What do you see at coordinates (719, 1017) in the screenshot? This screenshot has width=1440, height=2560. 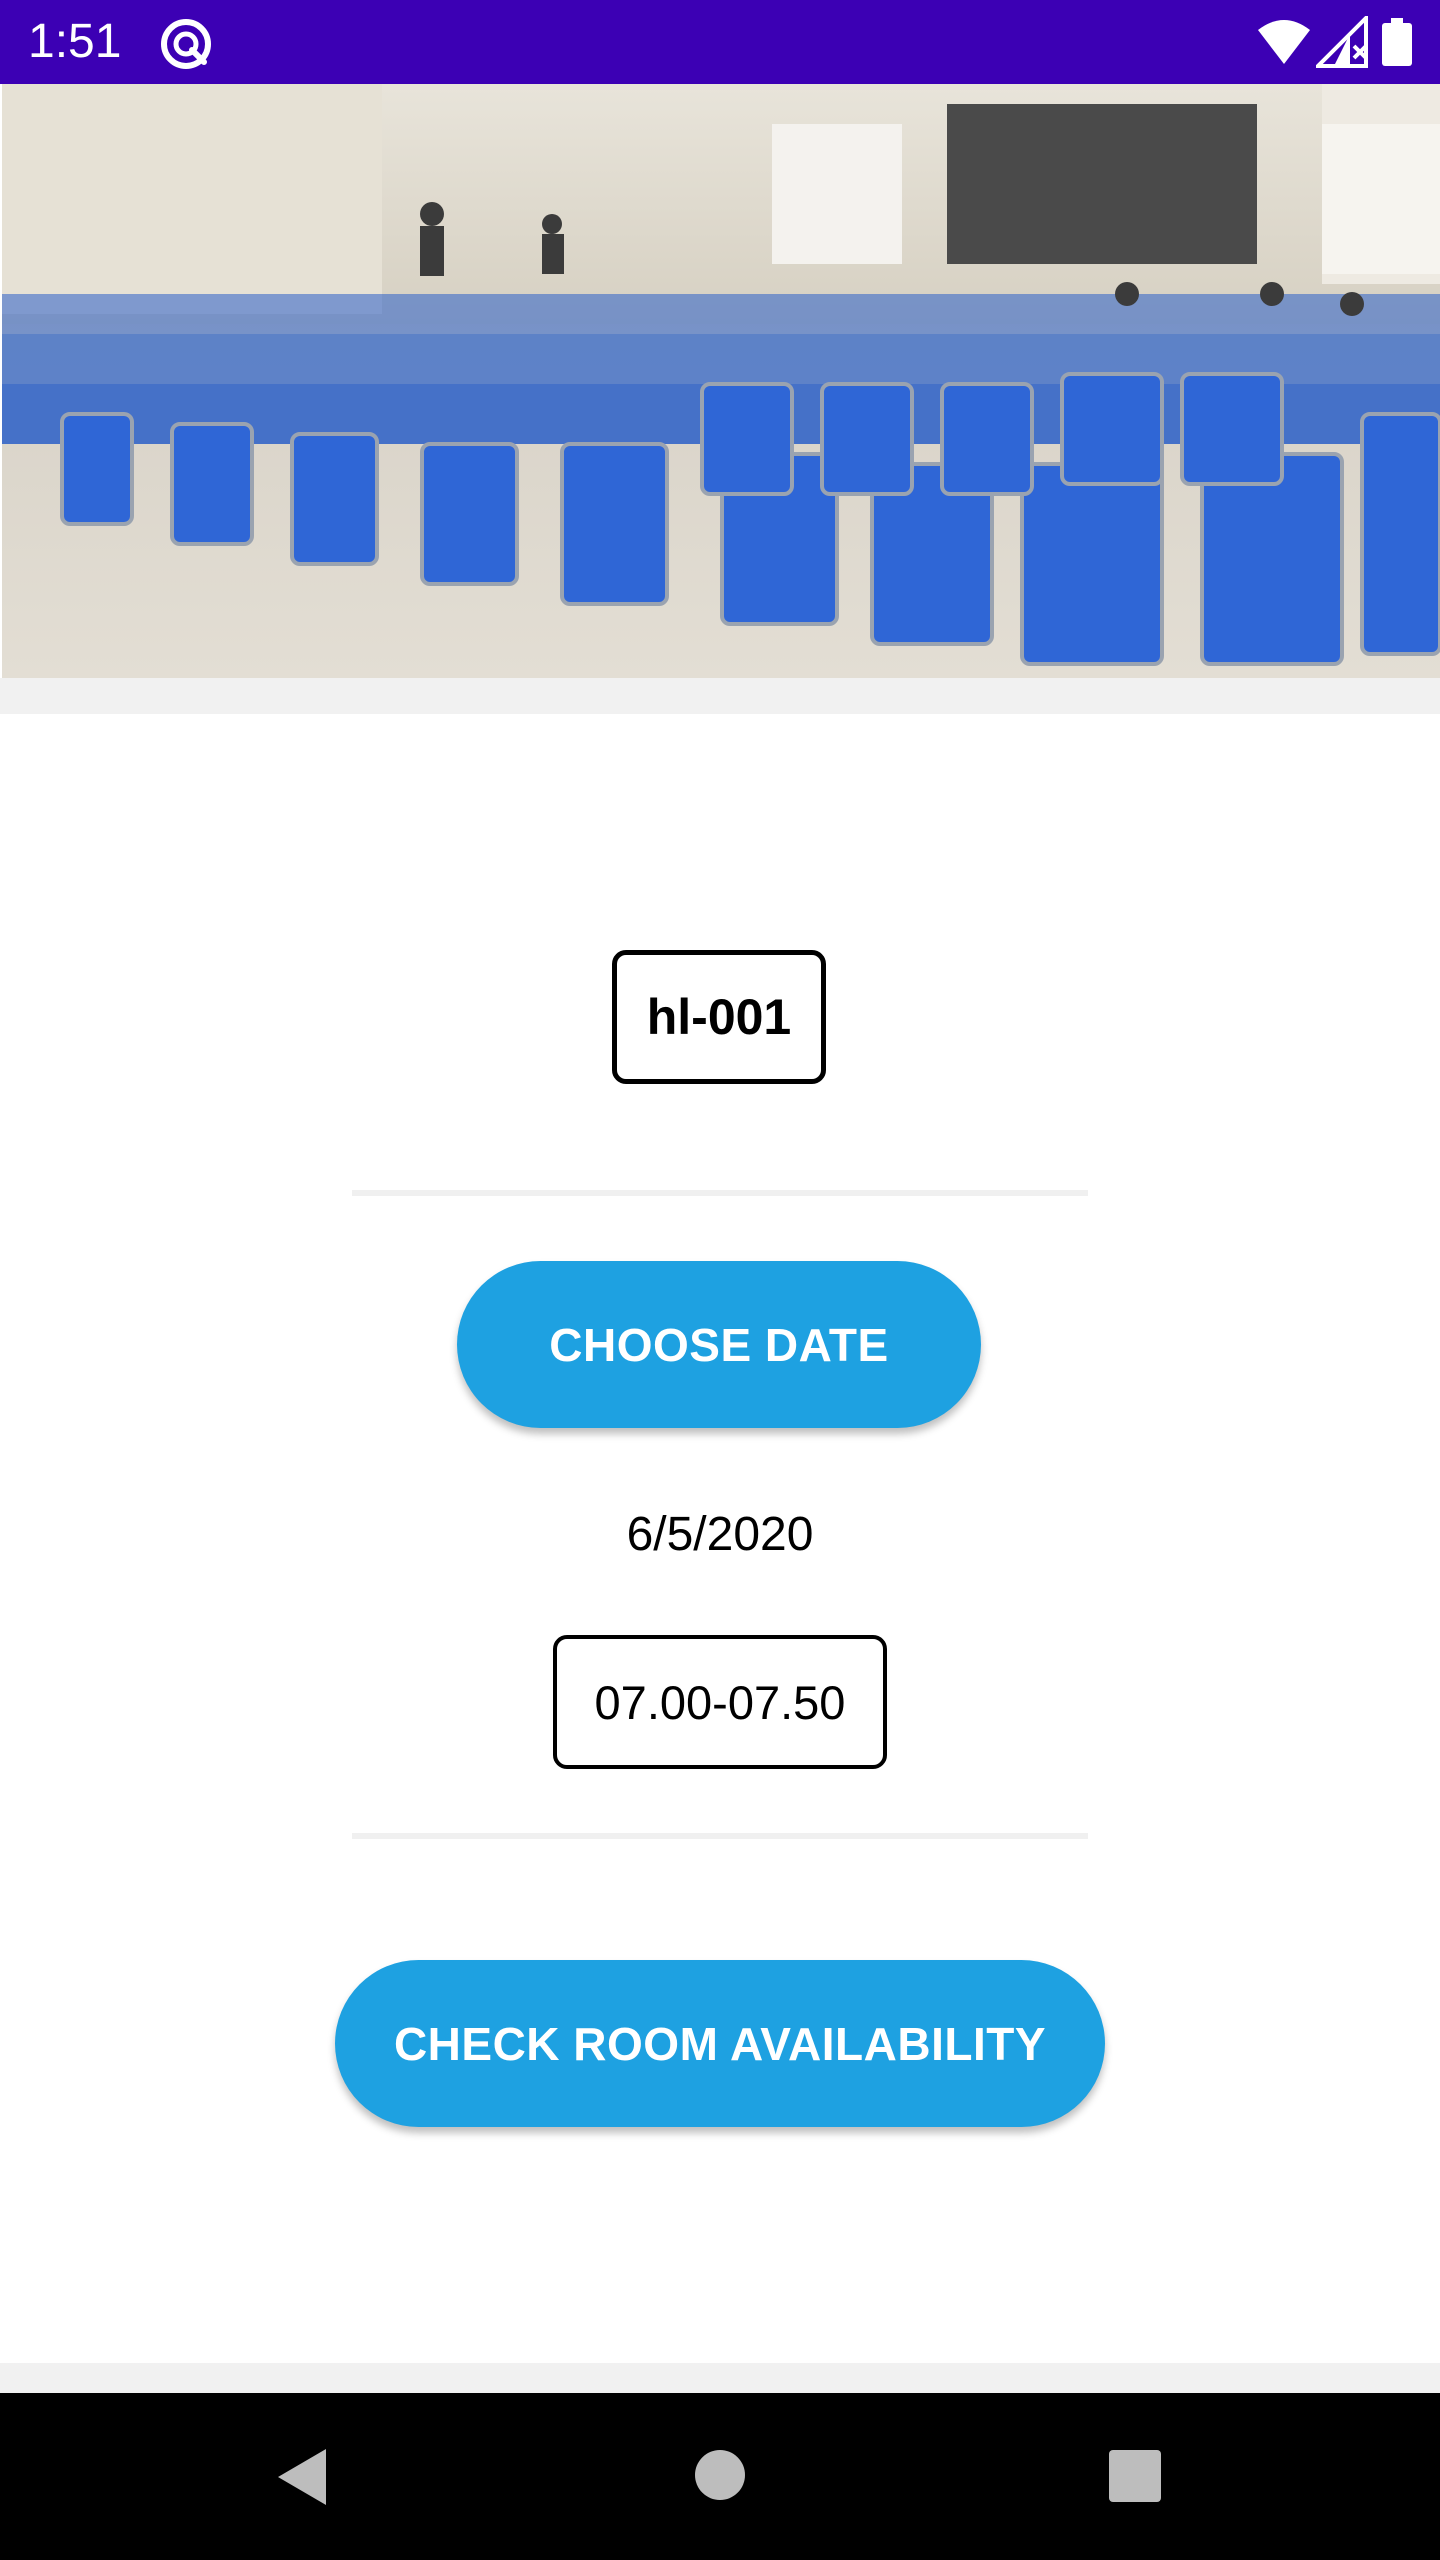 I see `room-code-box: hl-001` at bounding box center [719, 1017].